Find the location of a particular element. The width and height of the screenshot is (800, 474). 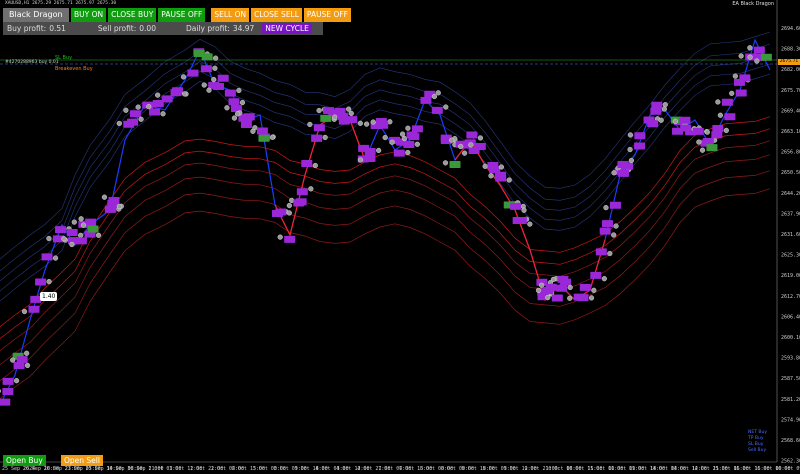

buy-profit-label: Buy profit: is located at coordinates (27, 28).